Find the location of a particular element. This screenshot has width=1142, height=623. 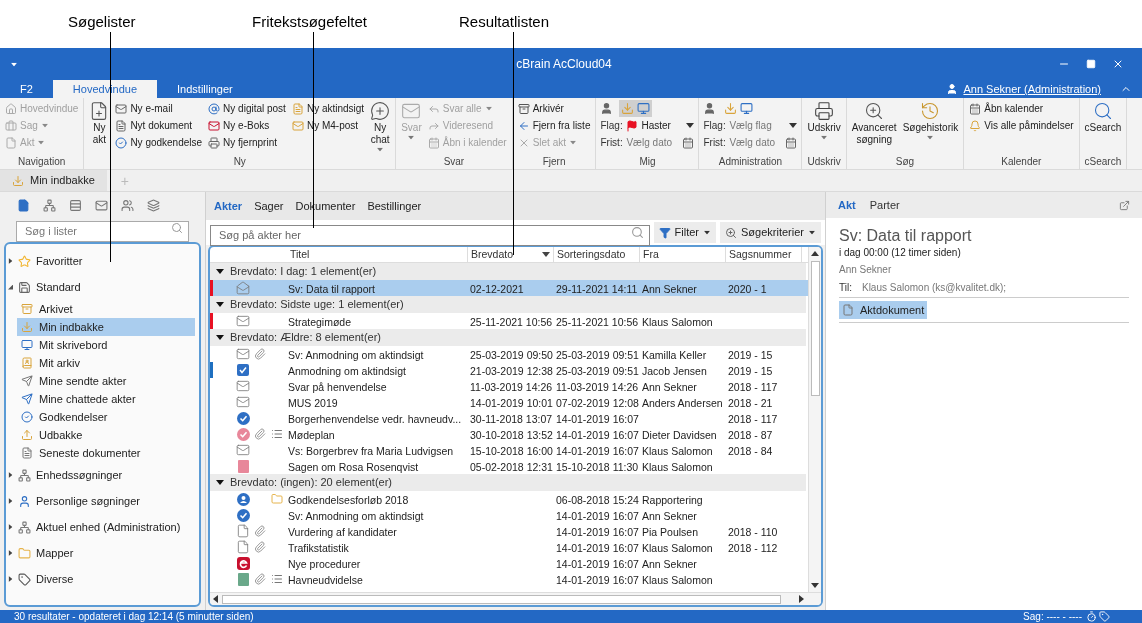

tree-item: Favoritter is located at coordinates (102, 261).